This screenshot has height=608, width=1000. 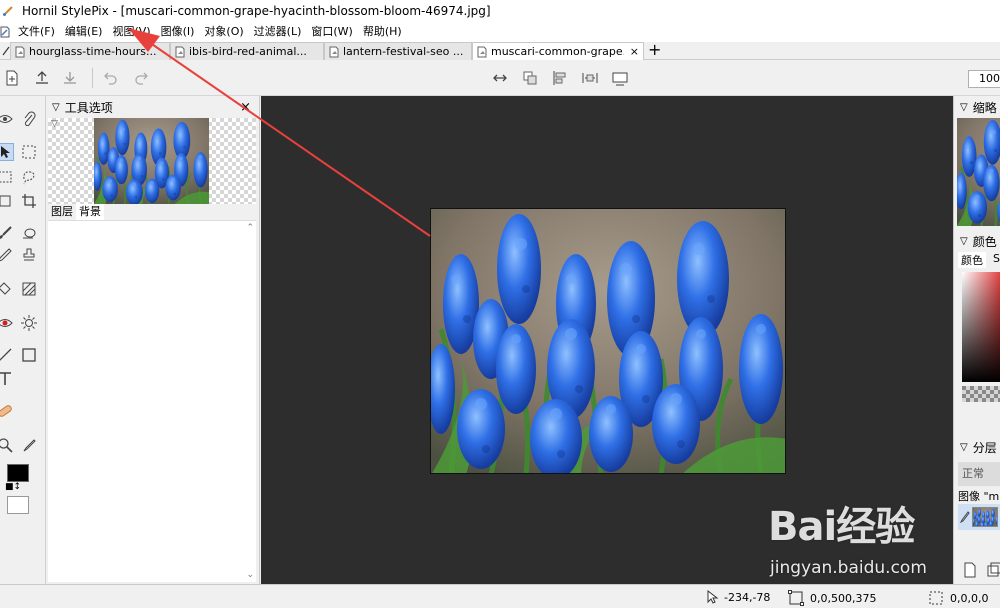 What do you see at coordinates (29, 201) in the screenshot?
I see `tool-crop` at bounding box center [29, 201].